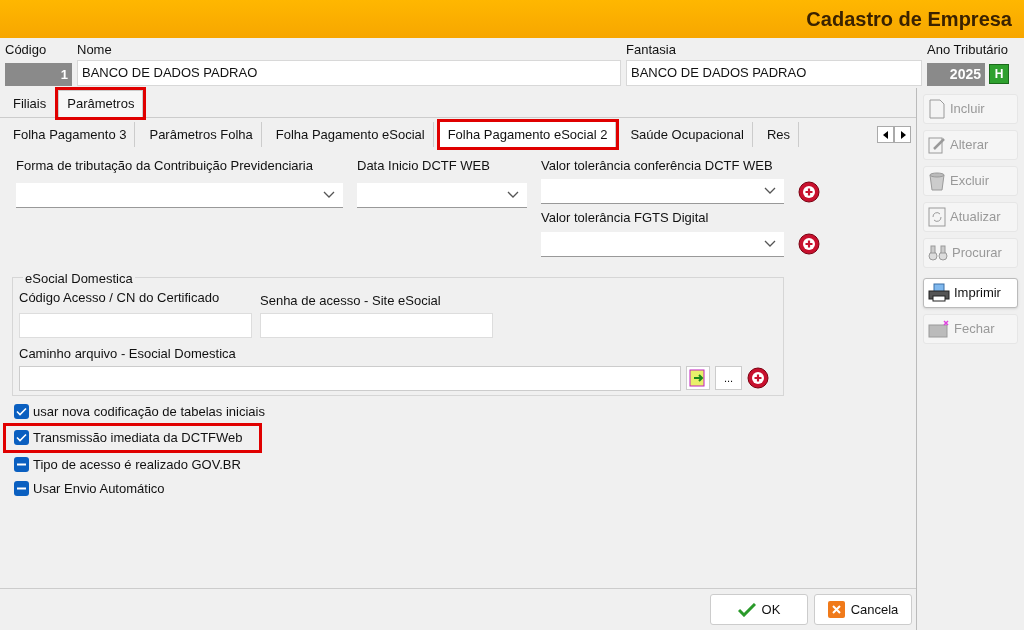 Image resolution: width=1024 pixels, height=630 pixels. I want to click on scroll-left-button, so click(885, 134).